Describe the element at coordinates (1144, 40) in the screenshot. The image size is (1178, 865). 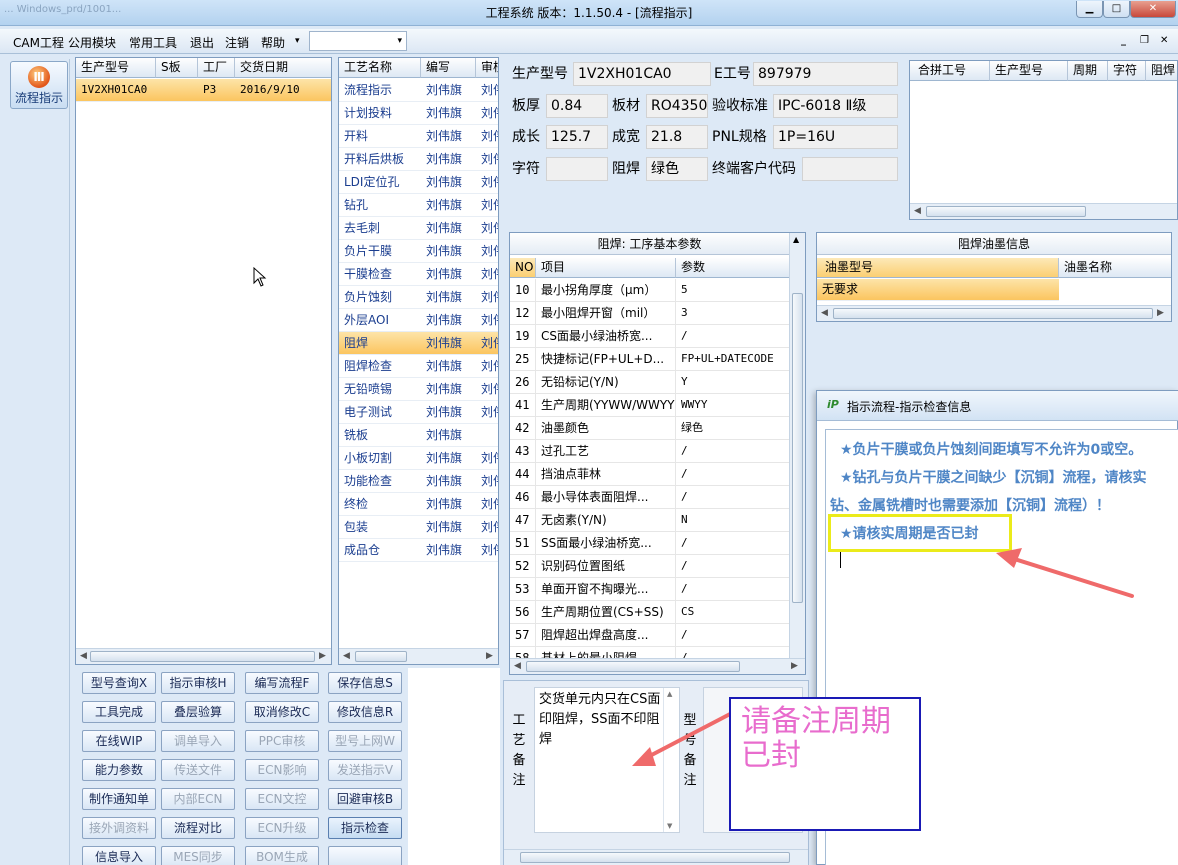
I see `mdi-restore-button: ❐` at that location.